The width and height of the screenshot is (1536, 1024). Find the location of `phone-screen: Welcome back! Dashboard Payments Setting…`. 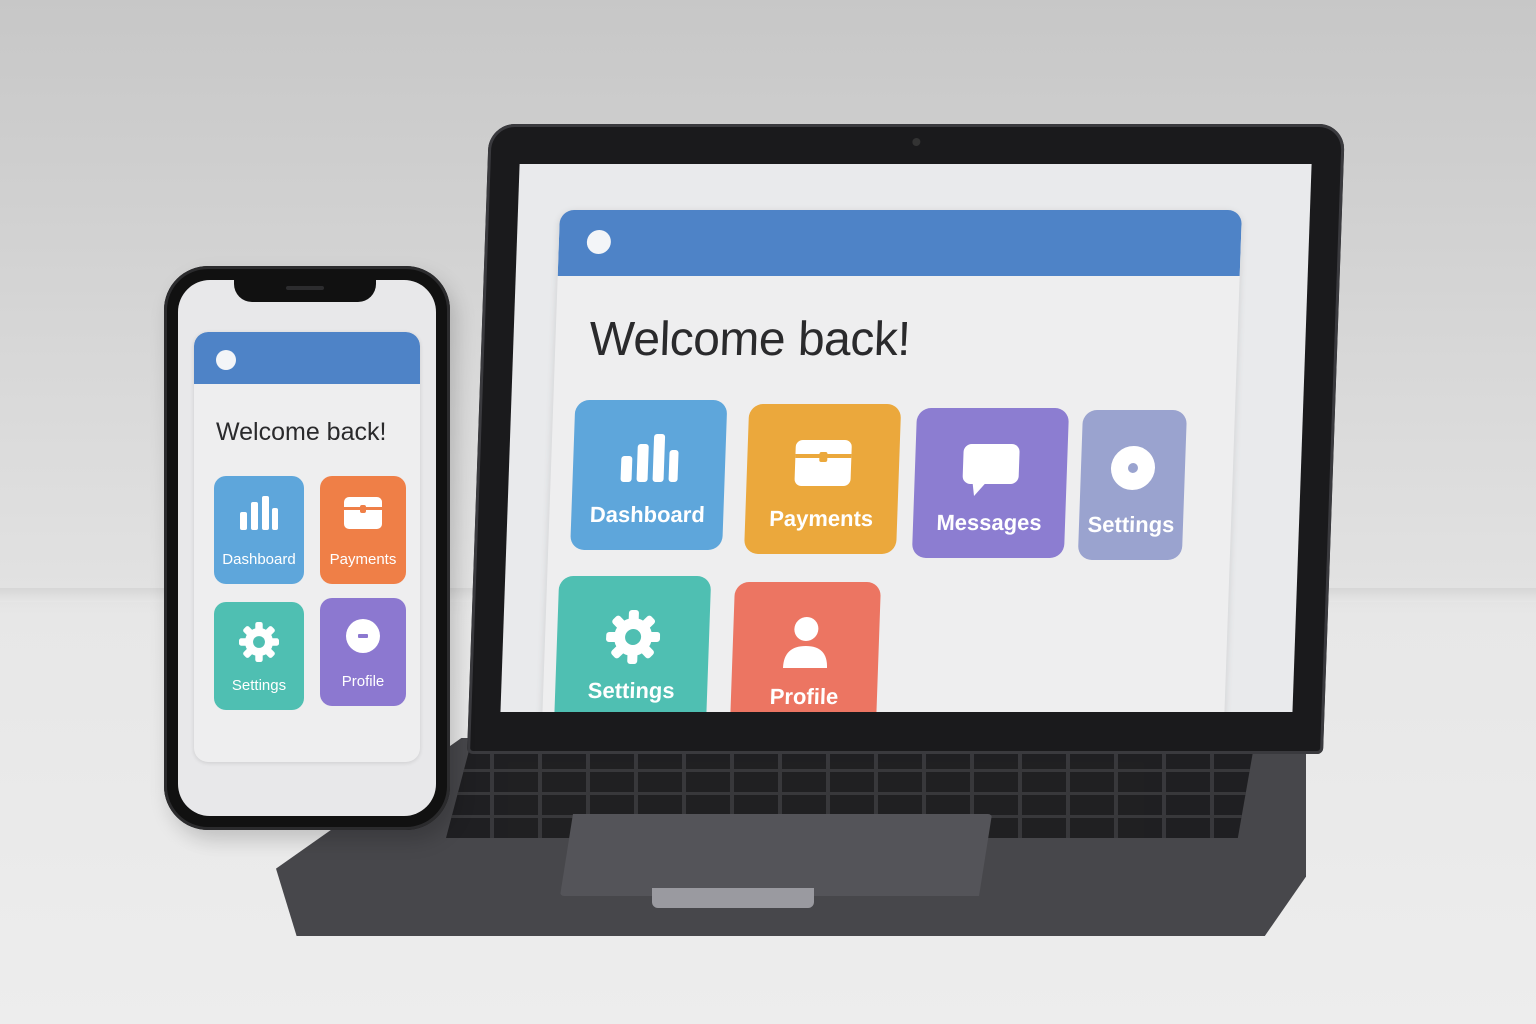

phone-screen: Welcome back! Dashboard Payments Setting… is located at coordinates (307, 548).